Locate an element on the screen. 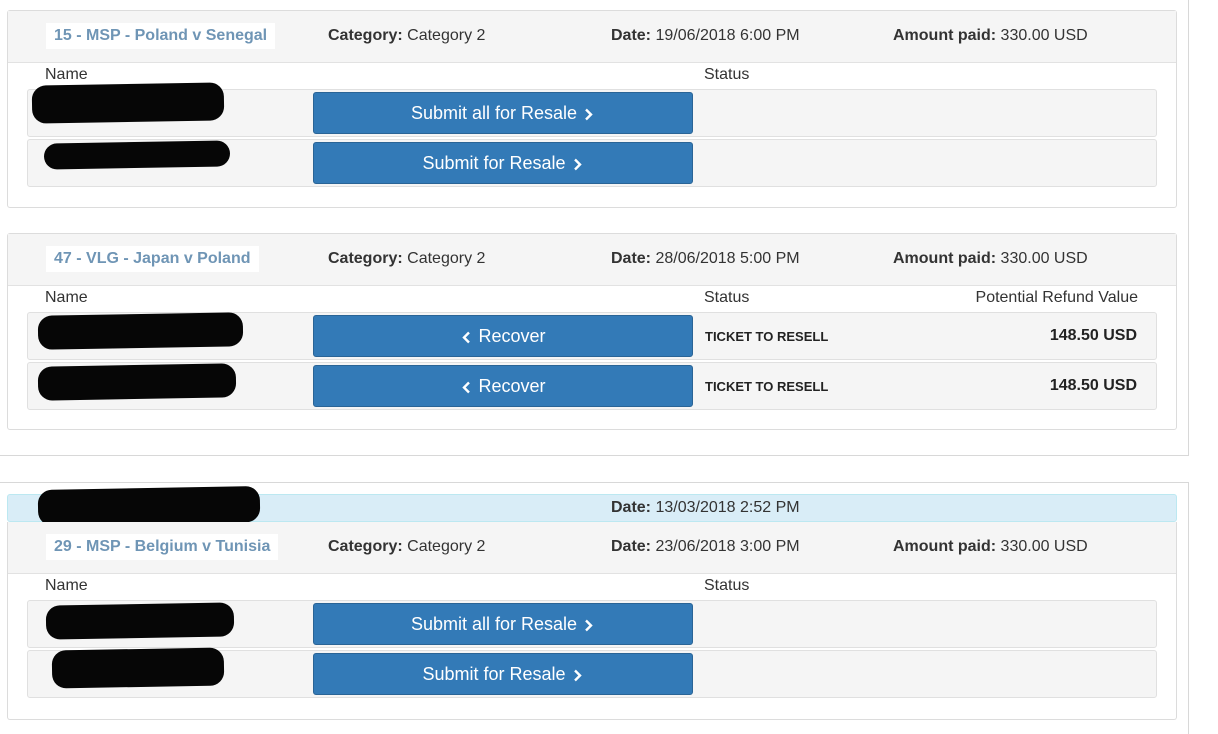 The height and width of the screenshot is (734, 1218). column-refund-header: Potential Refund Value is located at coordinates (1056, 297).